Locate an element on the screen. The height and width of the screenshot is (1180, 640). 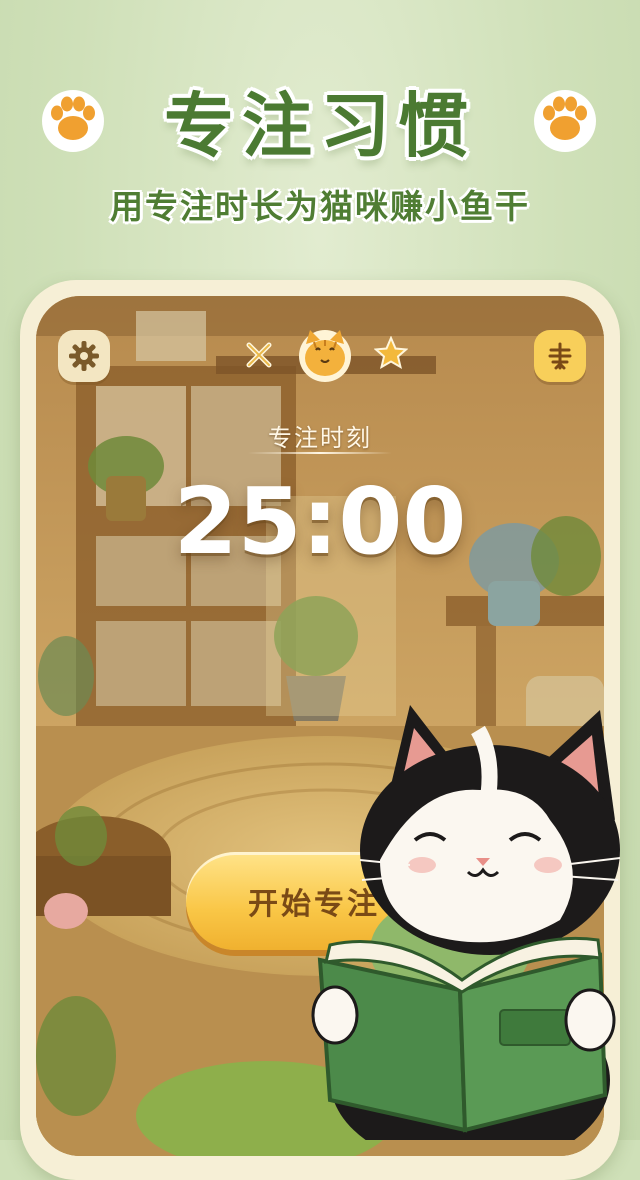
gear-icon is located at coordinates (84, 356).